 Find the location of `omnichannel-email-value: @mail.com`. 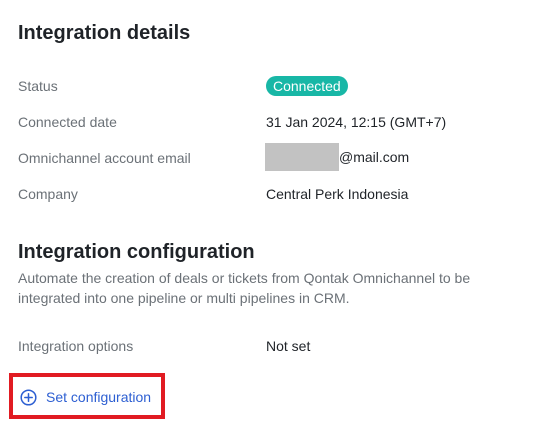

omnichannel-email-value: @mail.com is located at coordinates (337, 157).